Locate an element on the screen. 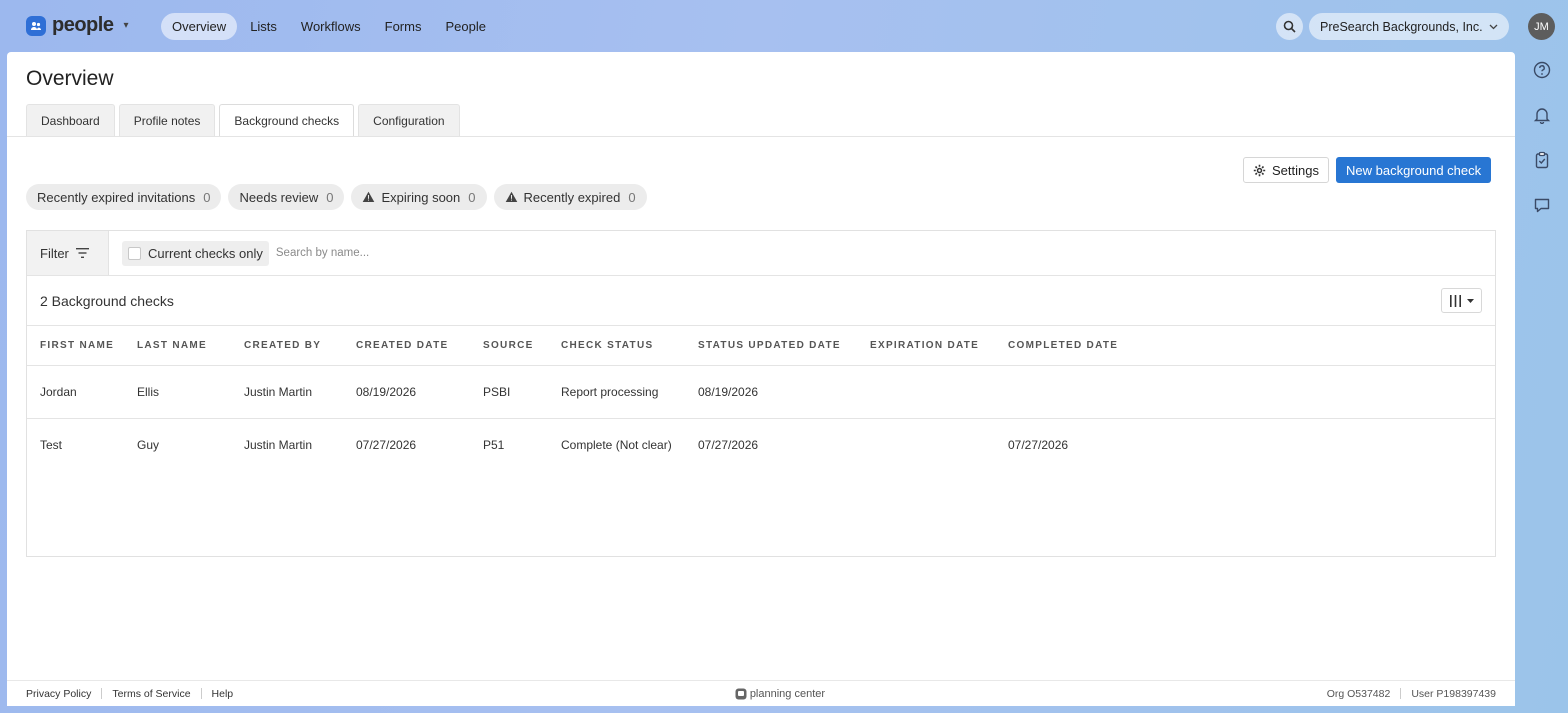 Image resolution: width=1568 pixels, height=713 pixels. chip-label: Recently expired is located at coordinates (572, 197).